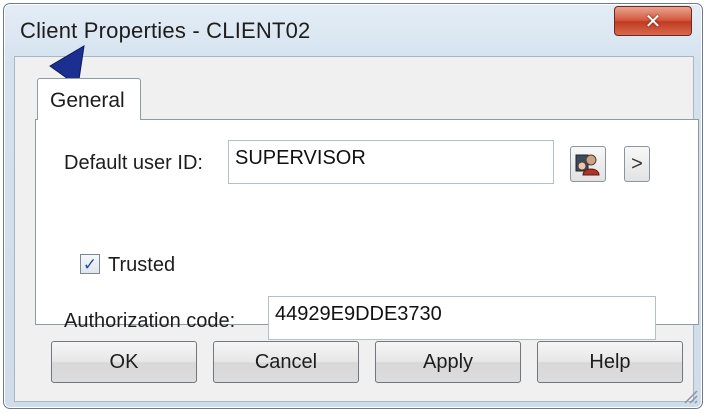 Image resolution: width=707 pixels, height=413 pixels. I want to click on more-options-button: >, so click(637, 164).